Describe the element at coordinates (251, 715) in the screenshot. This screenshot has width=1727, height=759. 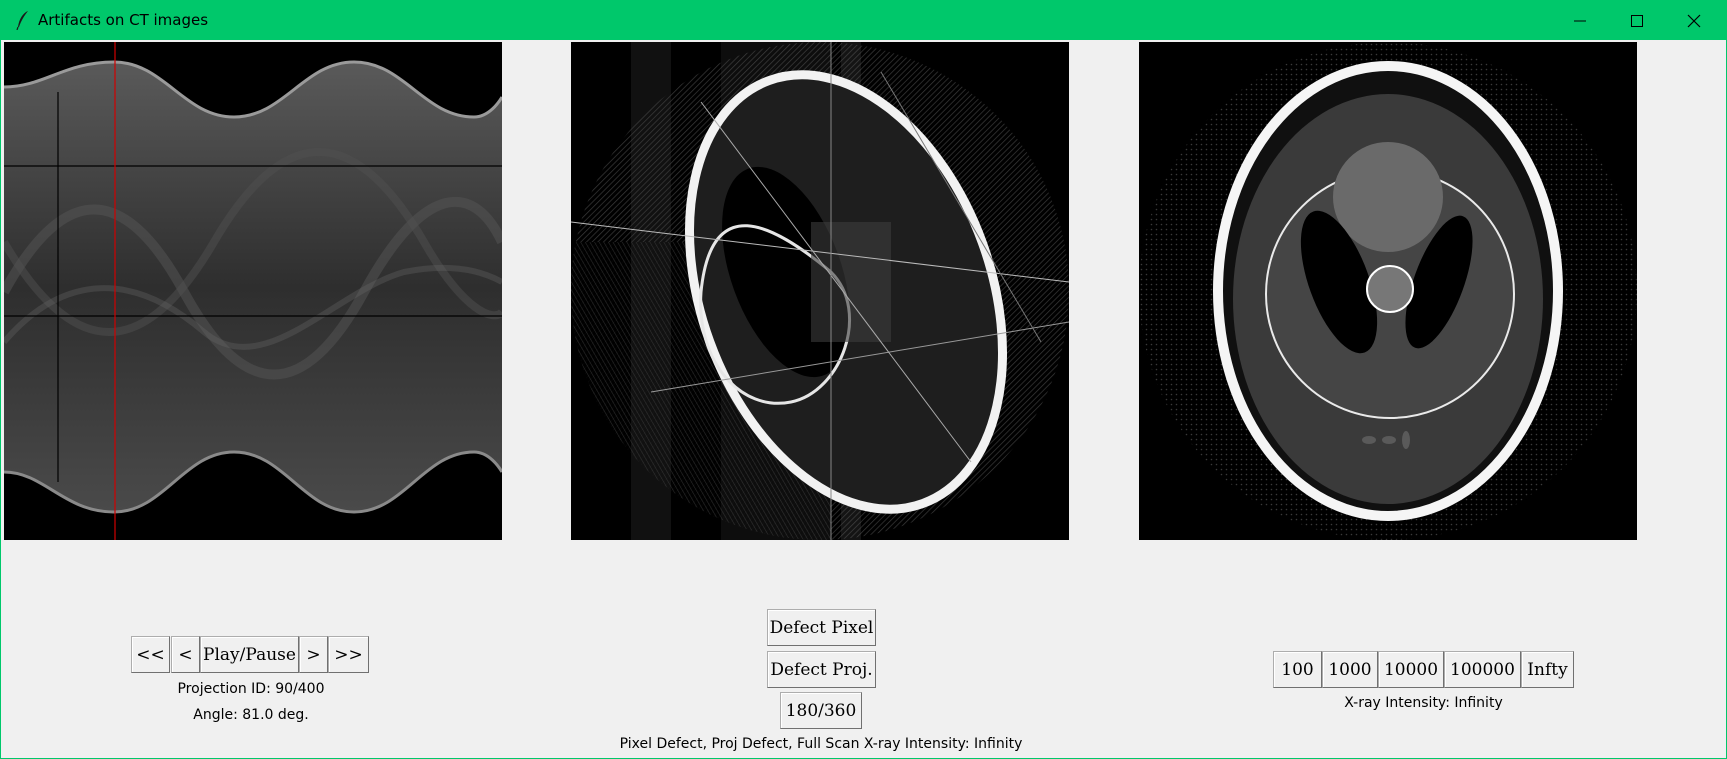
I see `angle-label: Angle: 81.0 deg.` at that location.